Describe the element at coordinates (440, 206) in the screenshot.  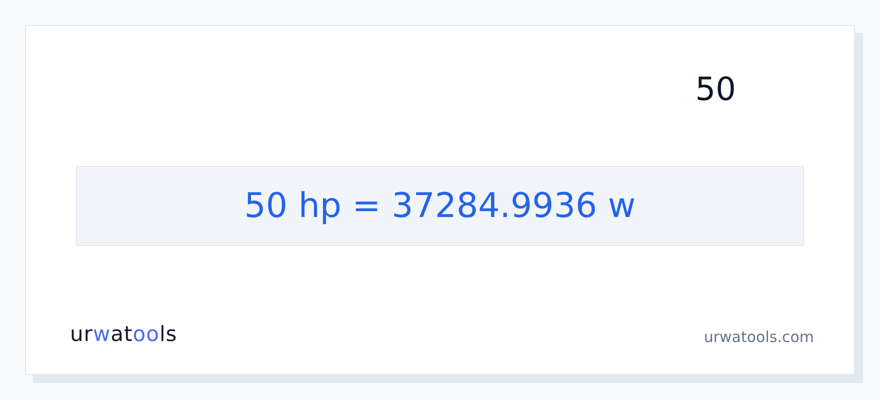
I see `result-text: 50 hp = 37284.9936 w` at that location.